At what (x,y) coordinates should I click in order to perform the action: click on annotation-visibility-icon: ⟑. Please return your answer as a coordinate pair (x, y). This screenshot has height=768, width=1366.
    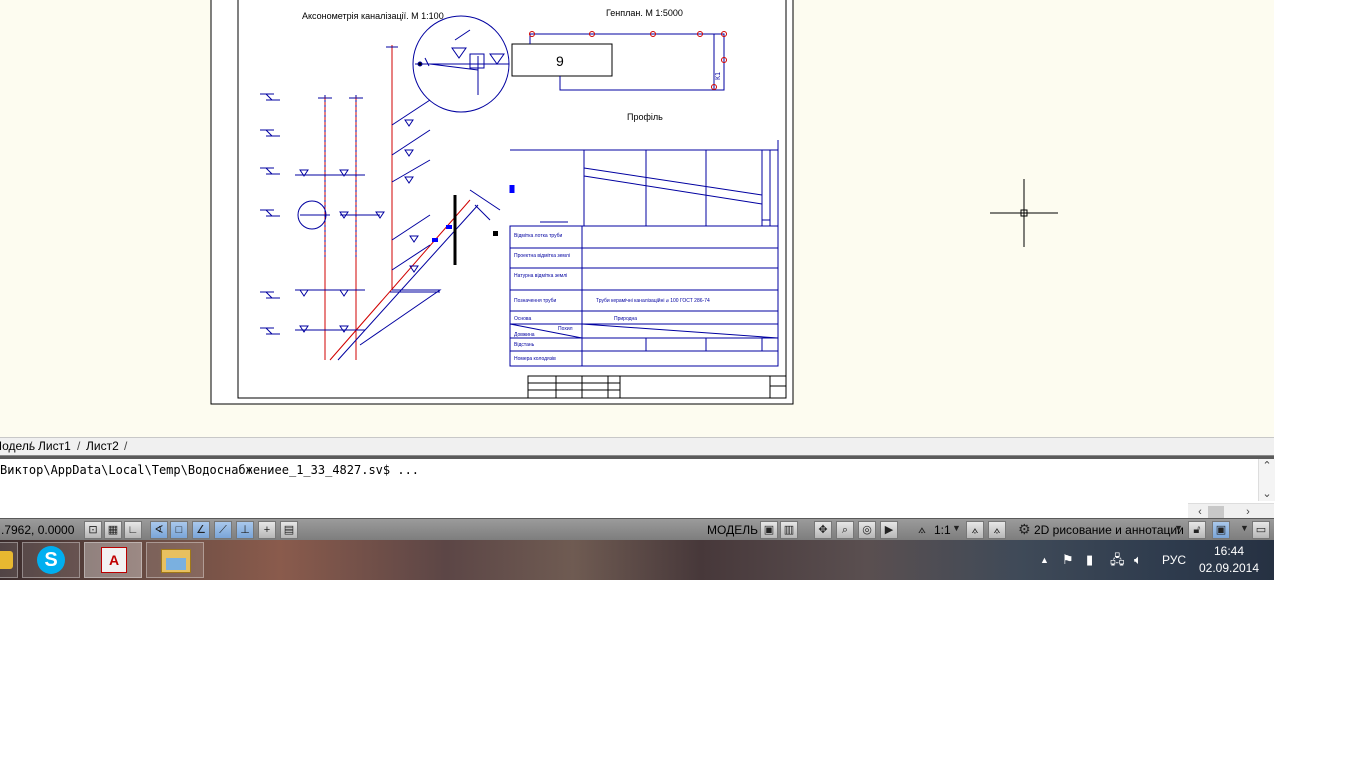
    Looking at the image, I should click on (975, 530).